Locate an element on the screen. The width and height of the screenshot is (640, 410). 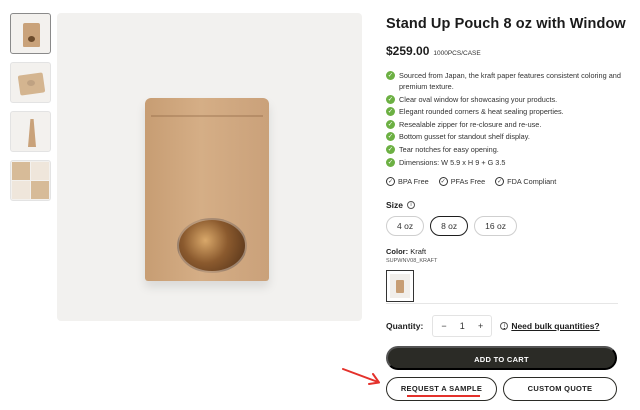
badge-label: BPA Free is located at coordinates (413, 181).